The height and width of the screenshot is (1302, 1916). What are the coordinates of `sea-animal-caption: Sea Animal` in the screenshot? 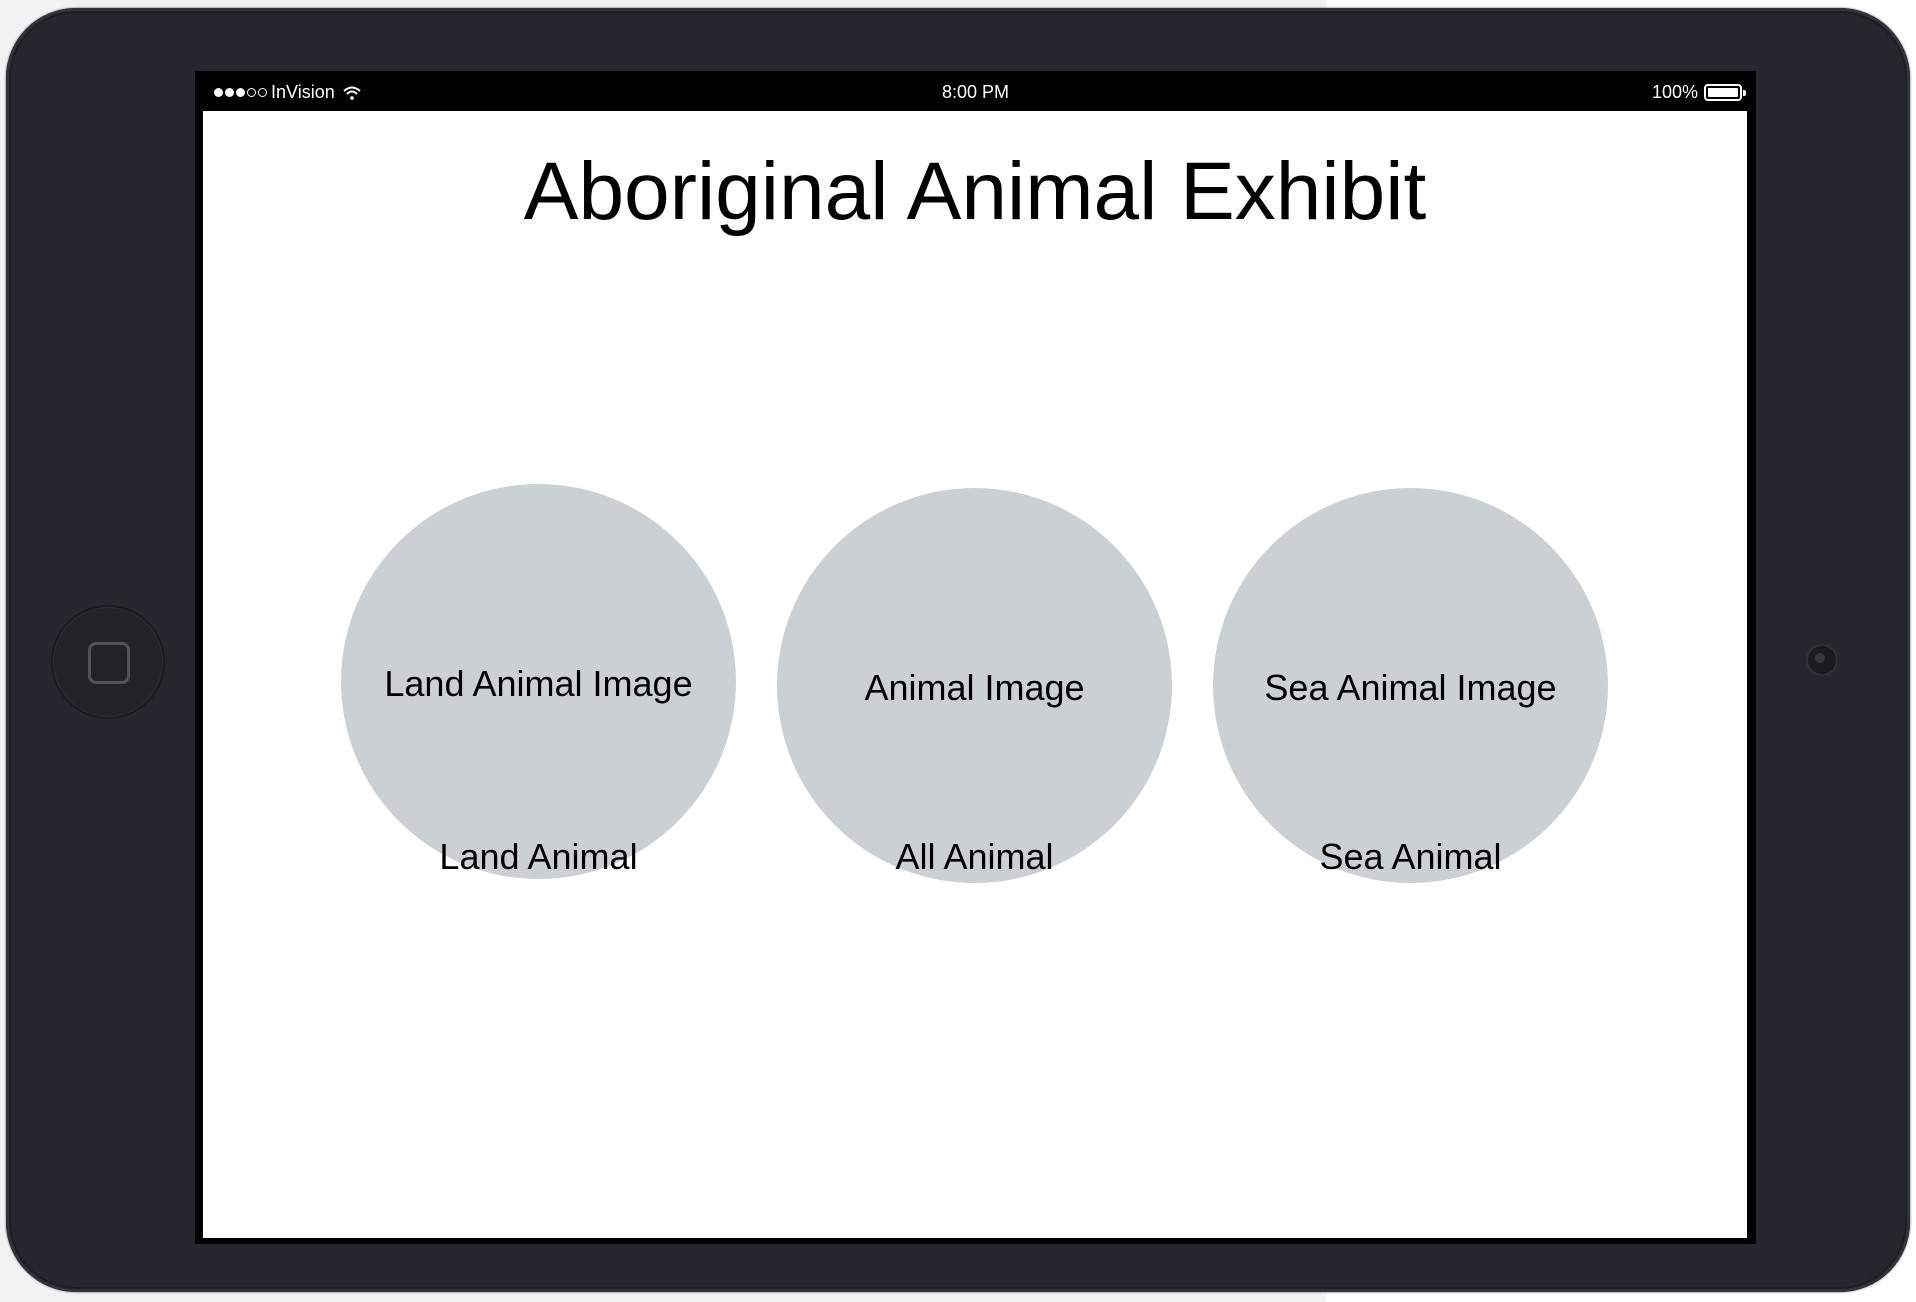 It's located at (1410, 857).